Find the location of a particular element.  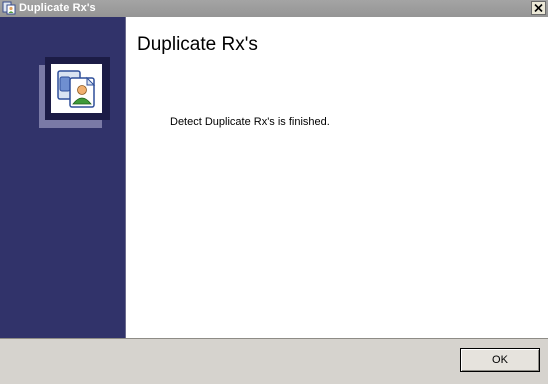

title-bar: Duplicate Rx's is located at coordinates (274, 8).